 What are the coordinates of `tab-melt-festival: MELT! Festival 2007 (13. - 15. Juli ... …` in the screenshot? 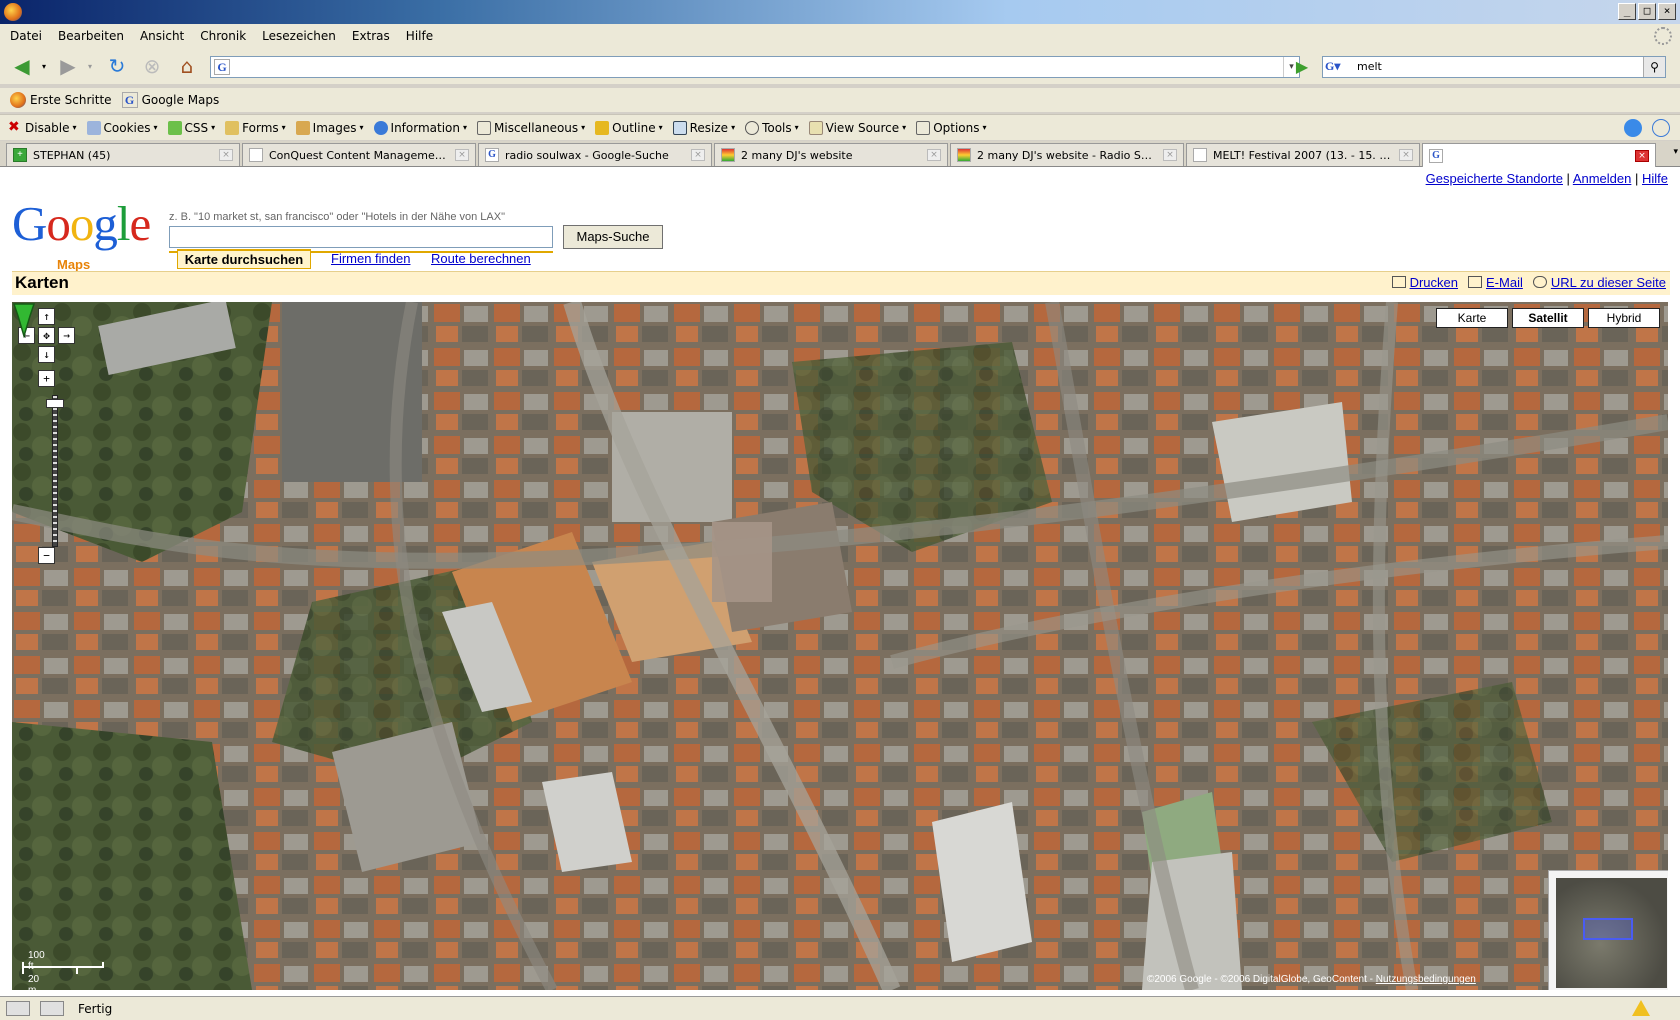 It's located at (1303, 154).